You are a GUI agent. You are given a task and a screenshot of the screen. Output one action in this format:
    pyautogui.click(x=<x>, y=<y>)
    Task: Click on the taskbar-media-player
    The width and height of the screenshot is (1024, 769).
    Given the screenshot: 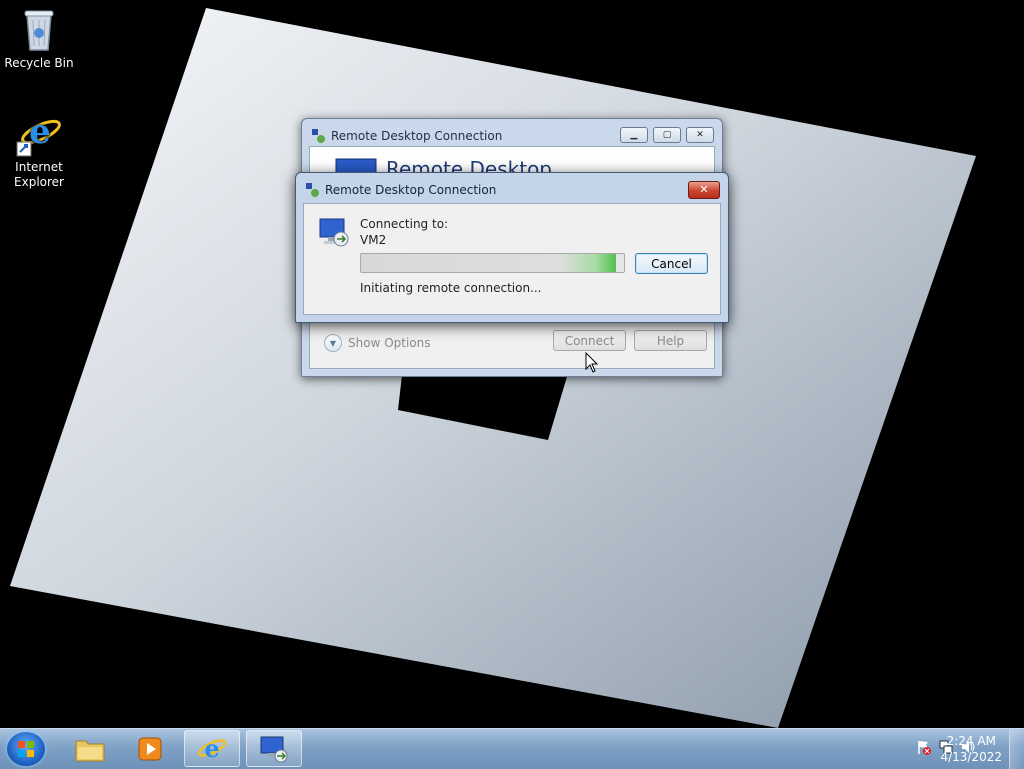 What is the action you would take?
    pyautogui.click(x=150, y=748)
    